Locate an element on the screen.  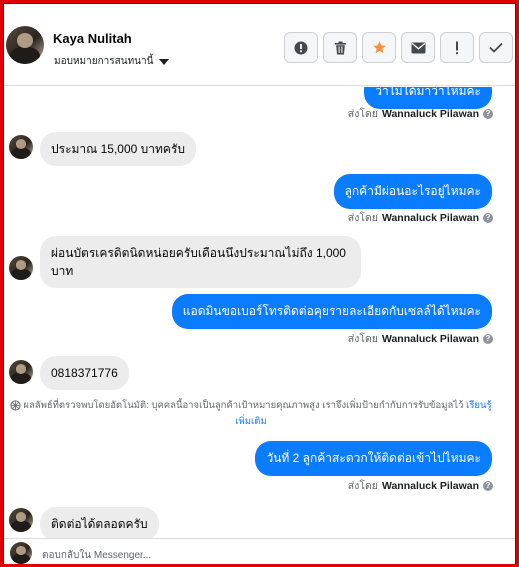
star-icon is located at coordinates (379, 47).